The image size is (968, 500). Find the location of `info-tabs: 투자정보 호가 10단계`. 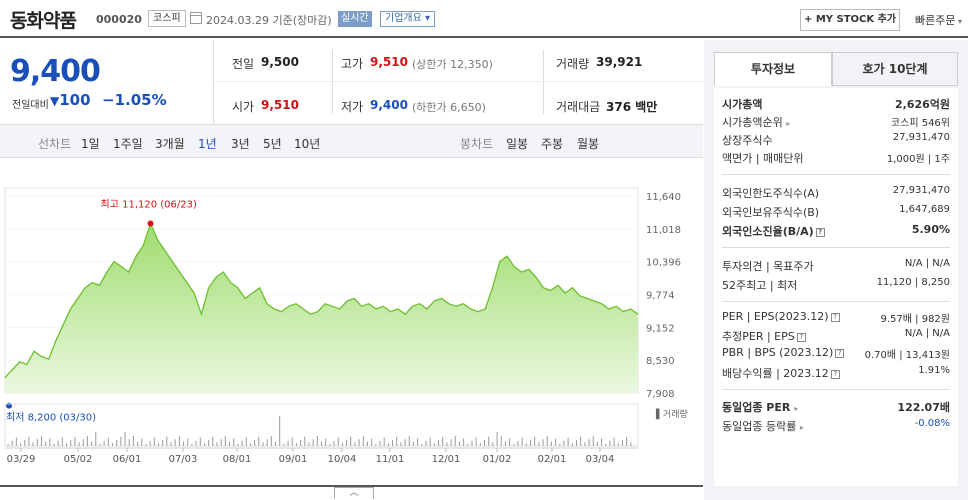

info-tabs: 투자정보 호가 10단계 is located at coordinates (836, 69).